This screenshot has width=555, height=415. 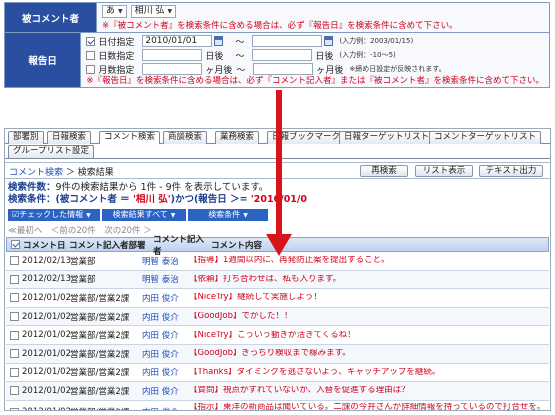 What do you see at coordinates (46, 260) in the screenshot?
I see `row-date: 2012/02/13` at bounding box center [46, 260].